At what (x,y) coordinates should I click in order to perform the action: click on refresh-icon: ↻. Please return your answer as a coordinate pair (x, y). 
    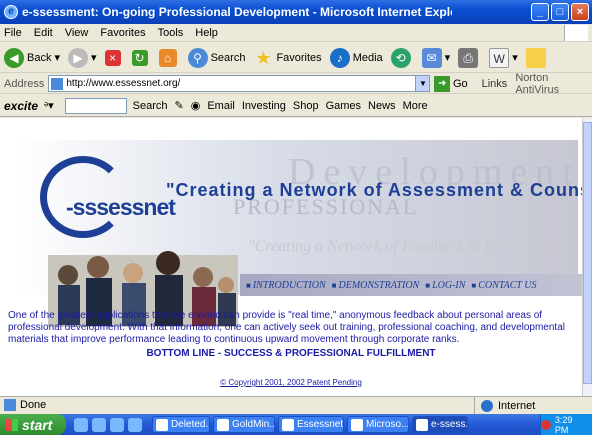
    Looking at the image, I should click on (139, 57).